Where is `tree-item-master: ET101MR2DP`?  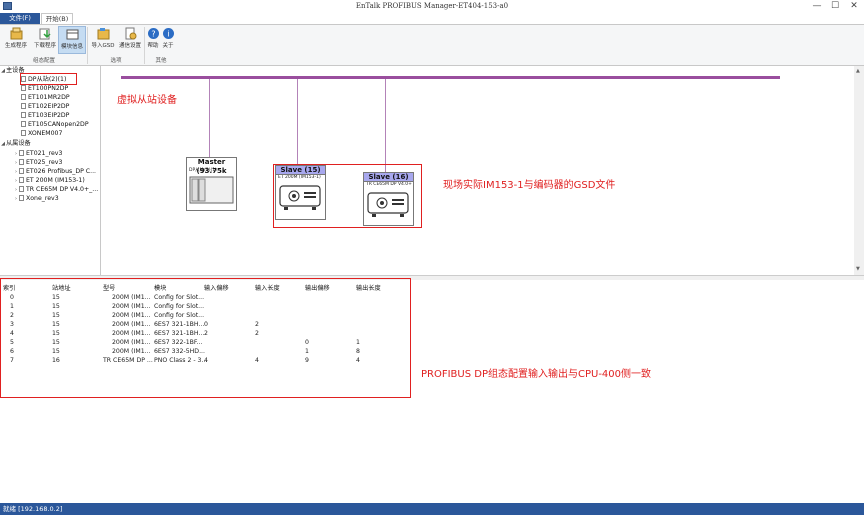
tree-item-master: ET101MR2DP is located at coordinates (45, 97).